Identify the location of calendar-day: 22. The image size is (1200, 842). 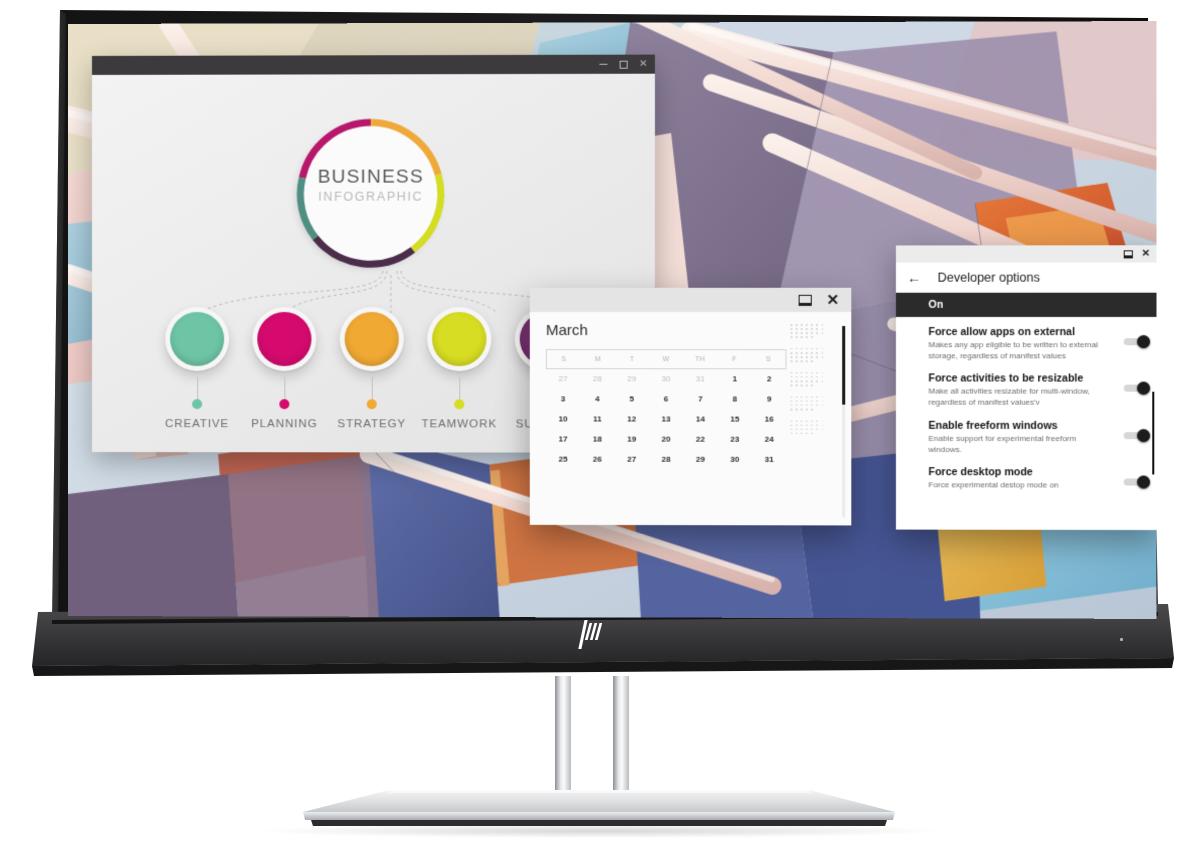
(700, 439).